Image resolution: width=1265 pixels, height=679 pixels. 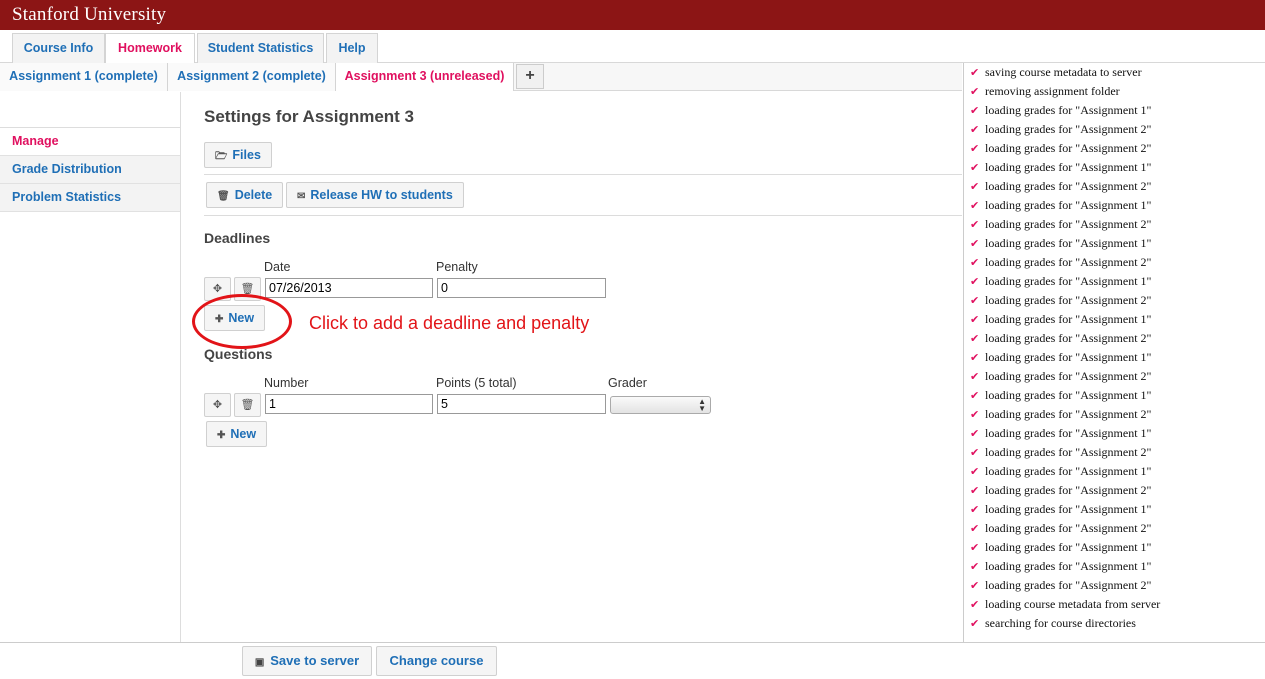 I want to click on footer-bar: ▣ Save to server Change course, so click(x=632, y=660).